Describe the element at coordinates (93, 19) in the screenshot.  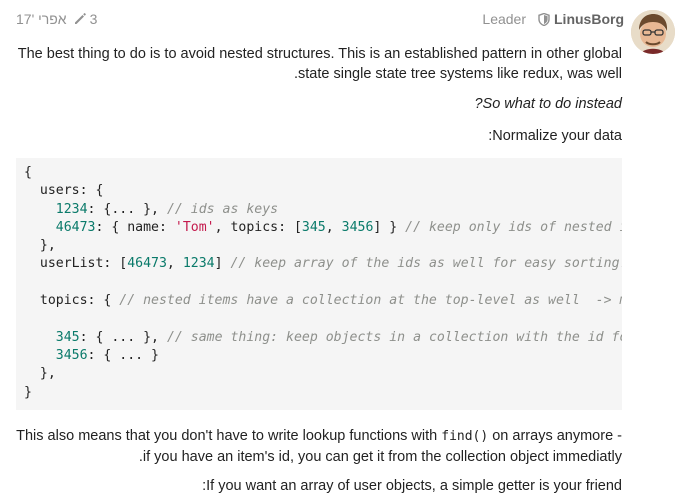
I see `edit-count: 3` at that location.